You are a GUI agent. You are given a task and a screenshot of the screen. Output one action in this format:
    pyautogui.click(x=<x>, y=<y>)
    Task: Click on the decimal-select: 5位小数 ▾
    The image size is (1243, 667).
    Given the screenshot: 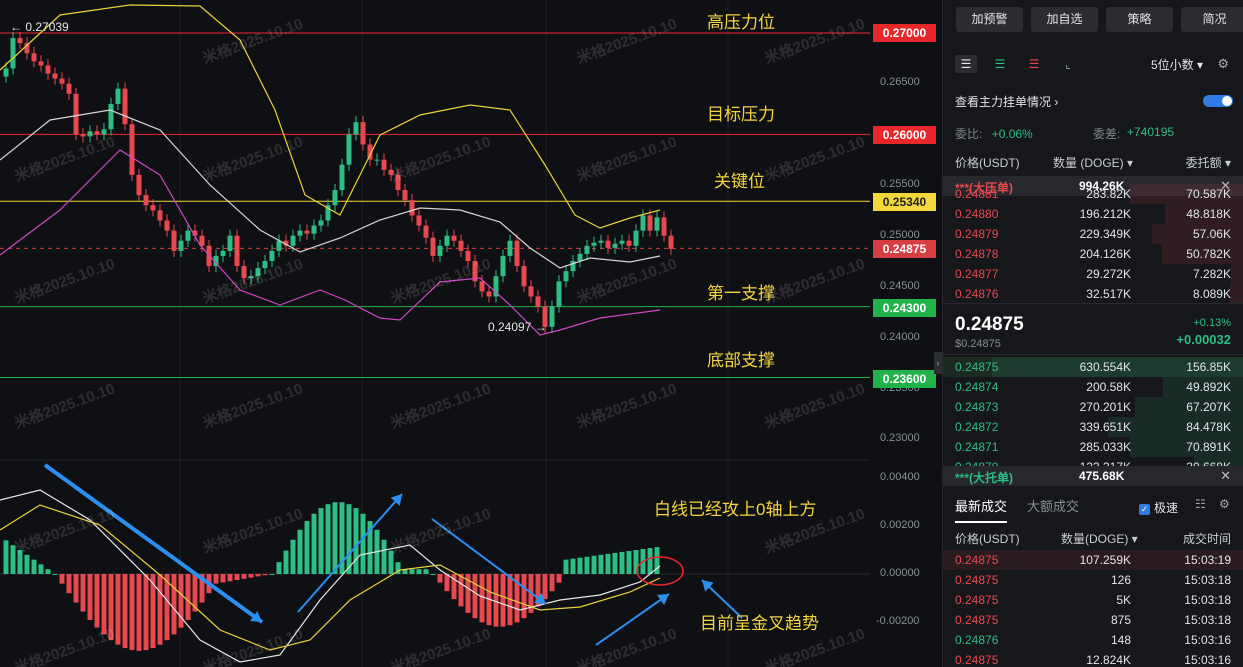 What is the action you would take?
    pyautogui.click(x=1177, y=64)
    